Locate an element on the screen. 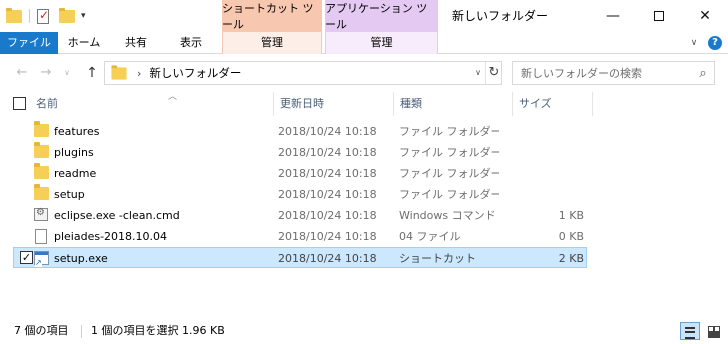 The height and width of the screenshot is (344, 728). row-checkbox-checked: ✓ is located at coordinates (26, 257).